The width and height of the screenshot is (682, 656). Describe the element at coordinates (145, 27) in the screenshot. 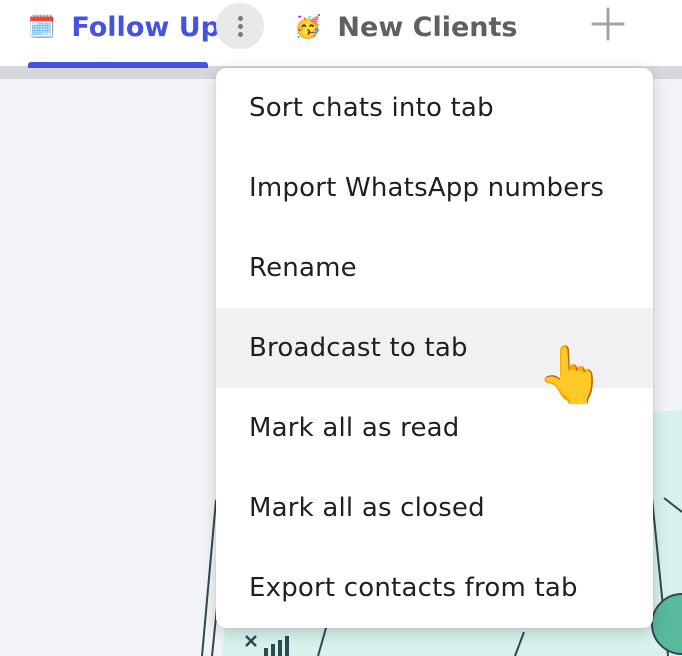

I see `tab-label: Follow Up` at that location.